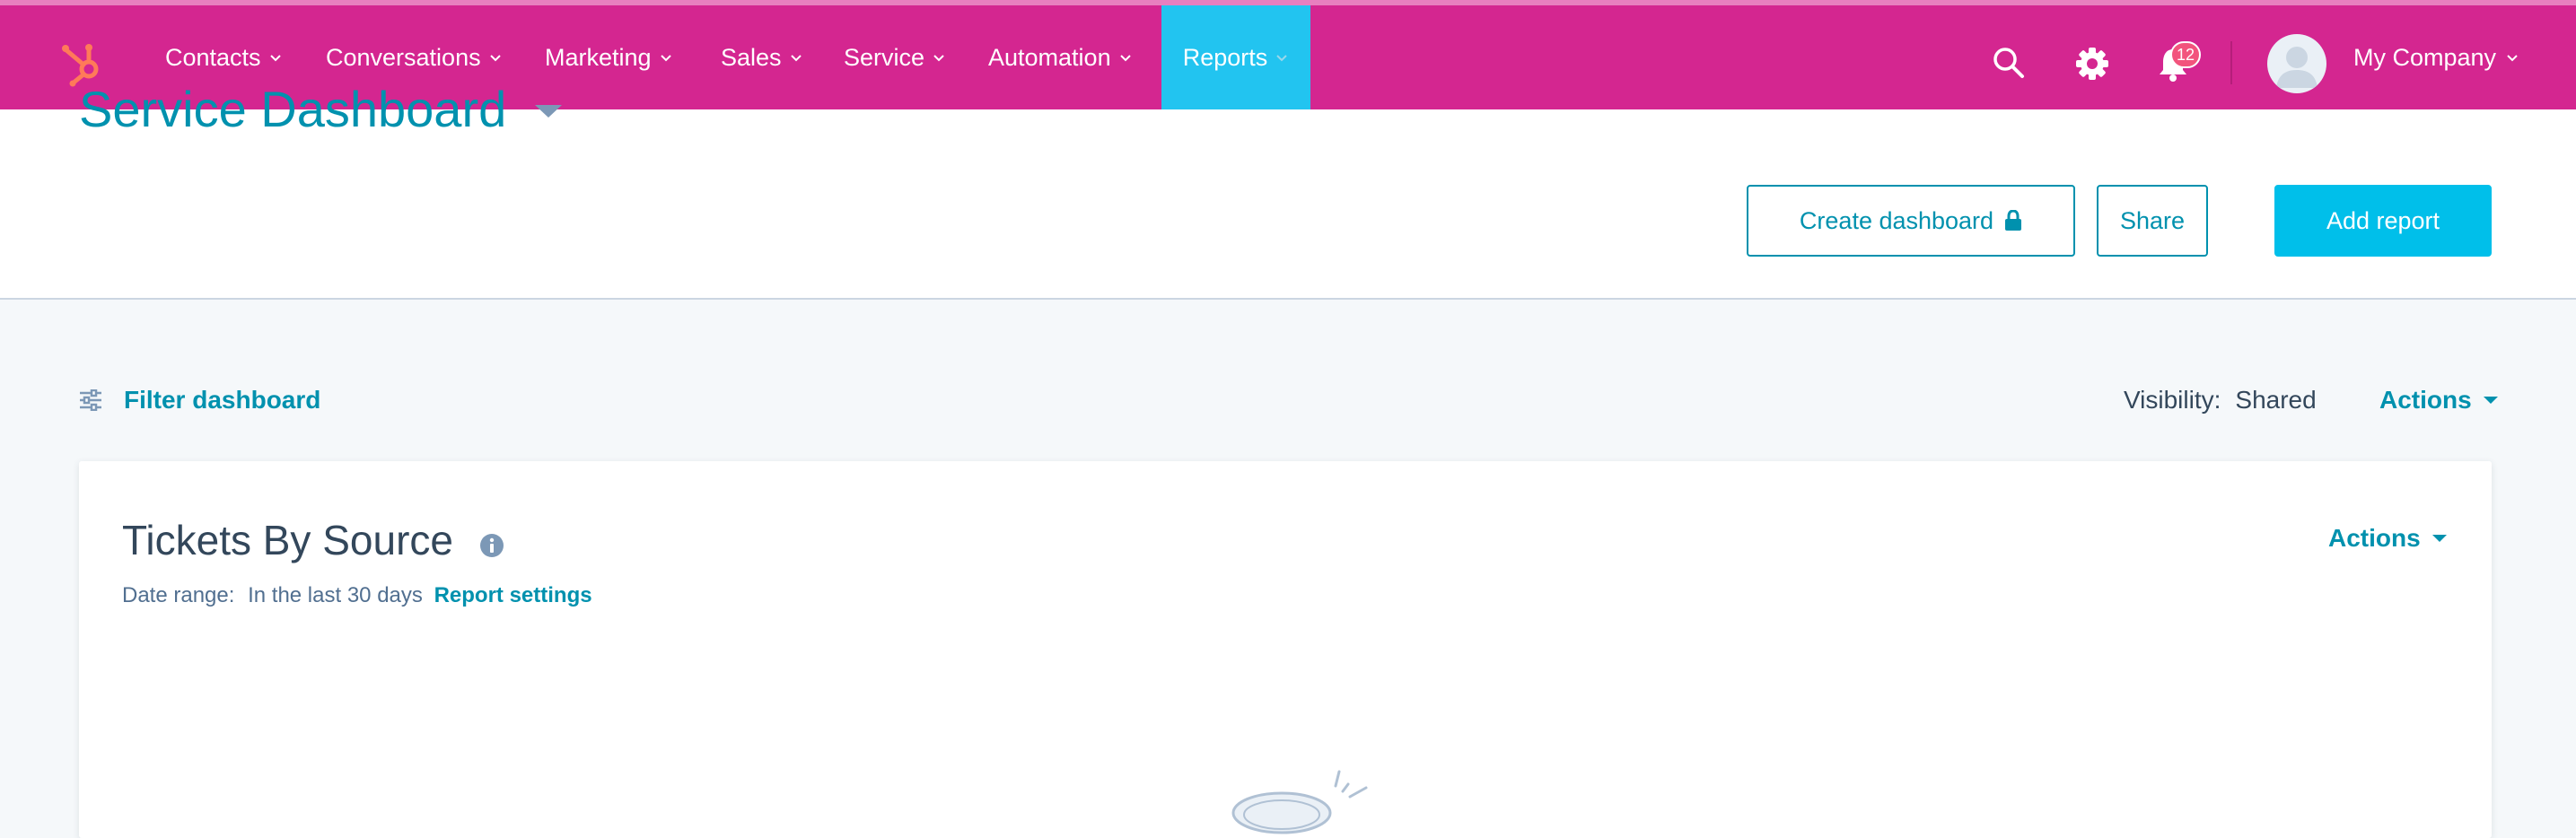 The image size is (2576, 838). What do you see at coordinates (2297, 67) in the screenshot?
I see `avatar-icon` at bounding box center [2297, 67].